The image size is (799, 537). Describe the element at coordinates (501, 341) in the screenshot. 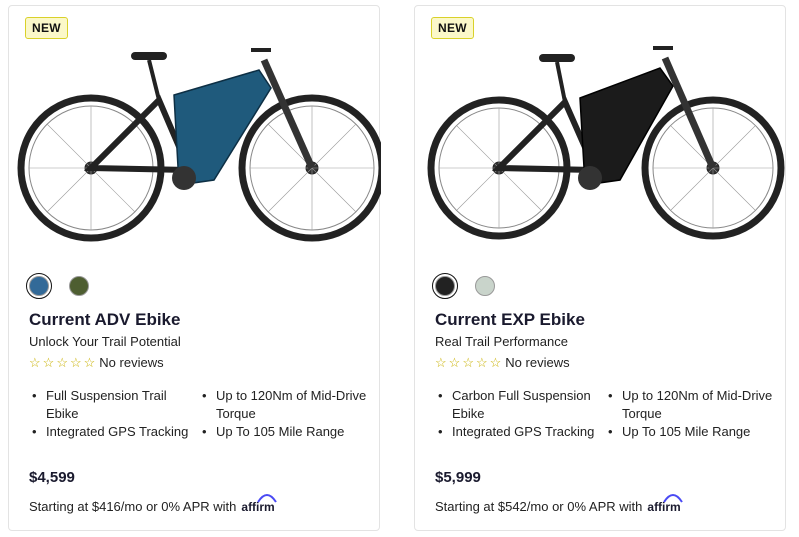

I see `product-tagline: Real Trail Performance` at that location.